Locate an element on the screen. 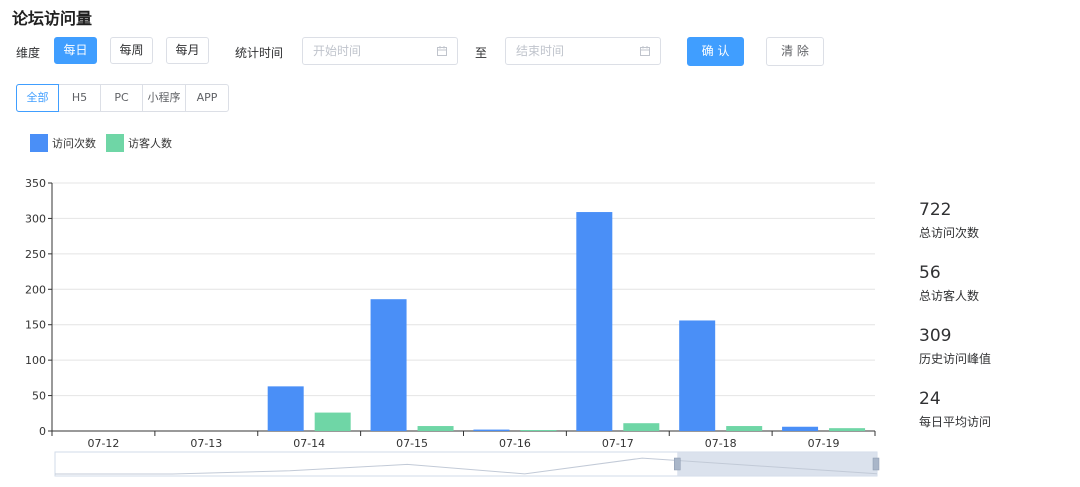 The height and width of the screenshot is (487, 1080). datazoom-selected-range is located at coordinates (777, 464).